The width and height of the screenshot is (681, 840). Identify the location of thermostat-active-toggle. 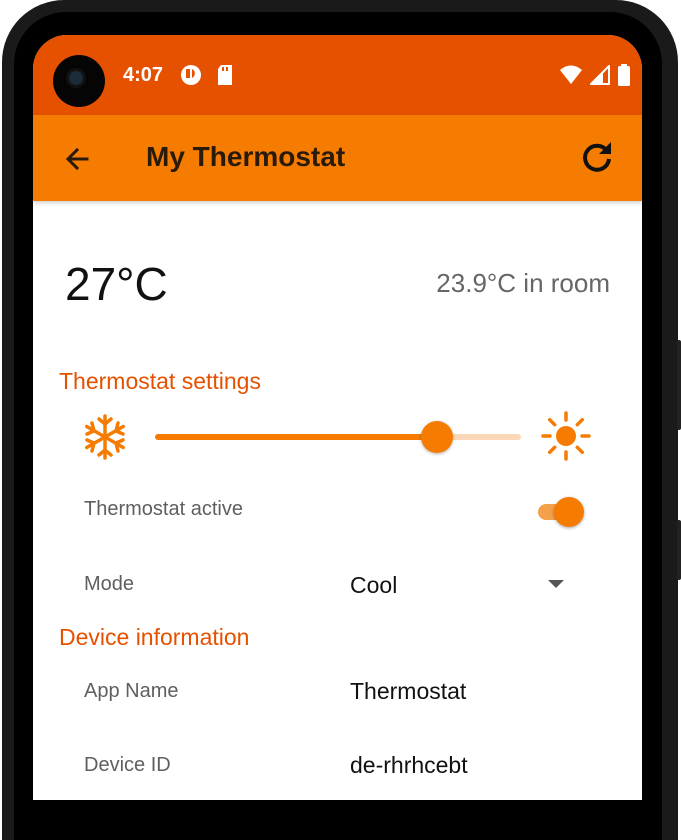
(561, 511).